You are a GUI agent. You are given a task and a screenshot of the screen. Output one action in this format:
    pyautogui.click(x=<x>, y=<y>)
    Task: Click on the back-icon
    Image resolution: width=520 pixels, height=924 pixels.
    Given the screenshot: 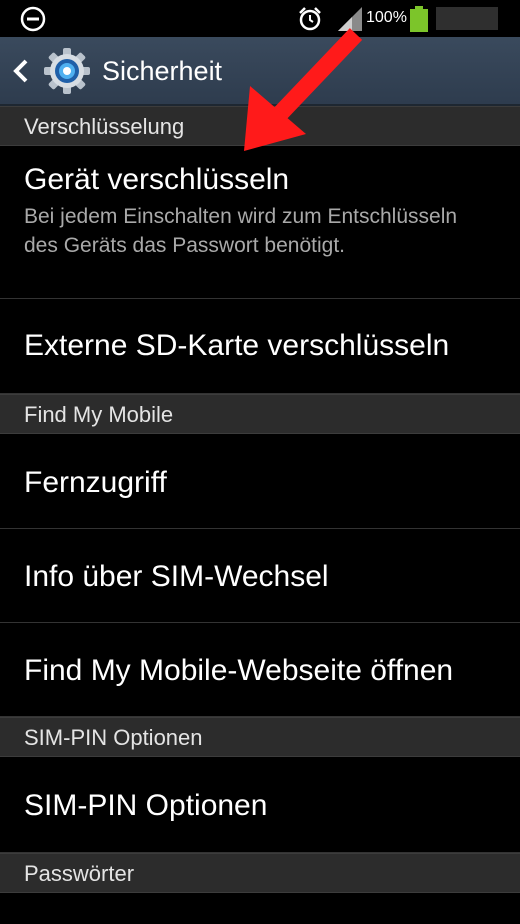 What is the action you would take?
    pyautogui.click(x=21, y=71)
    